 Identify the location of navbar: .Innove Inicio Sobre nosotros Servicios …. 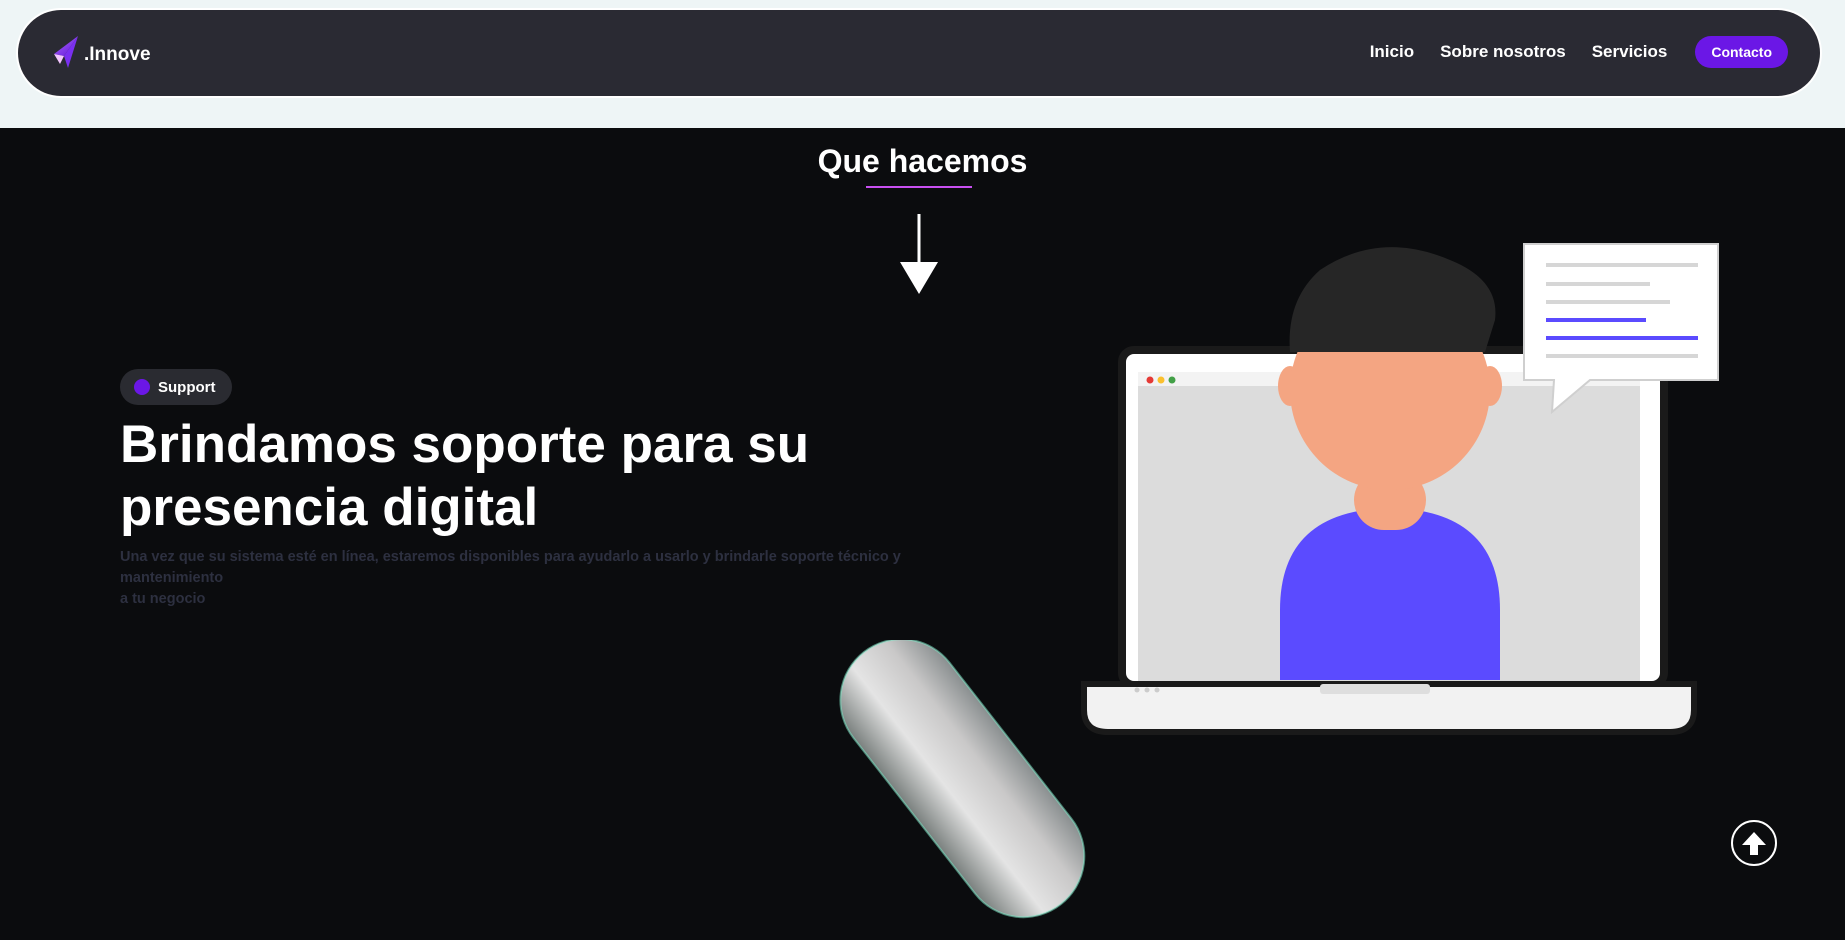
(919, 53).